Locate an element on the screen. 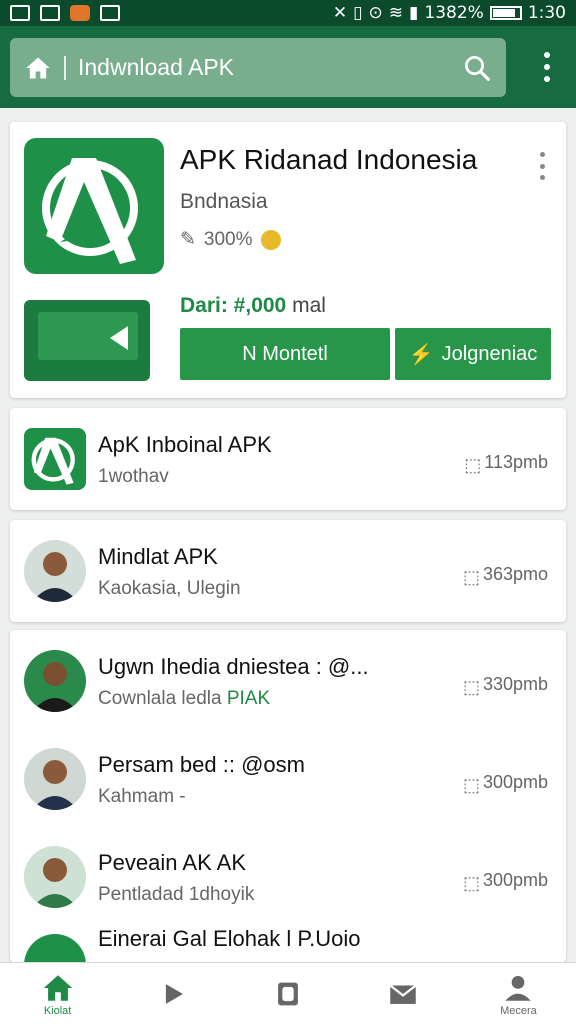 Image resolution: width=576 pixels, height=1024 pixels. nav-apps is located at coordinates (287, 993).